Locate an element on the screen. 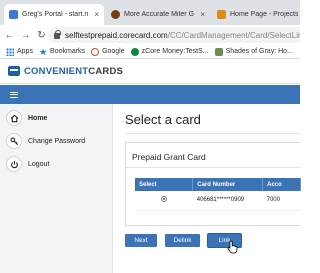 This screenshot has height=273, width=320. card-logo-icon is located at coordinates (14, 71).